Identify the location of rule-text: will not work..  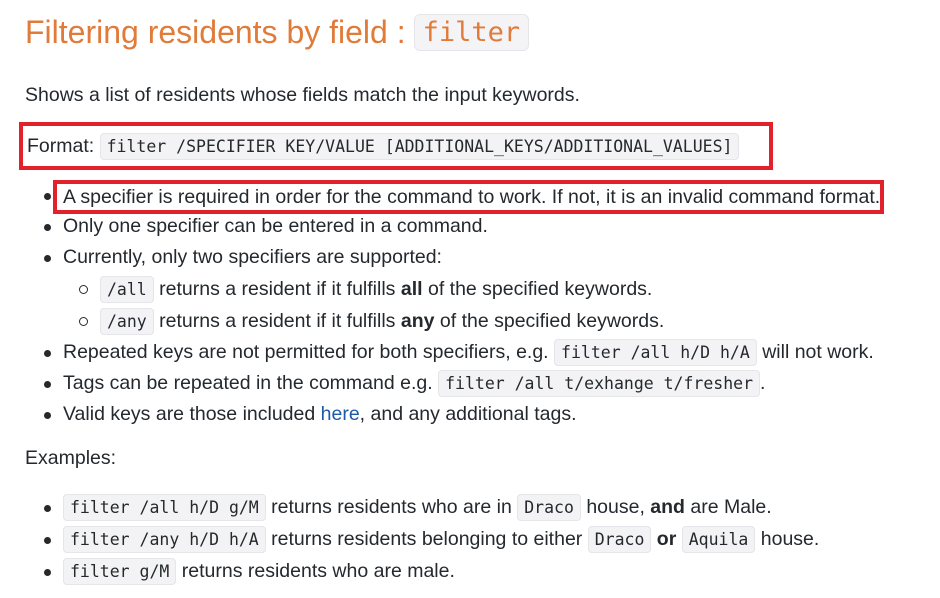
(818, 352).